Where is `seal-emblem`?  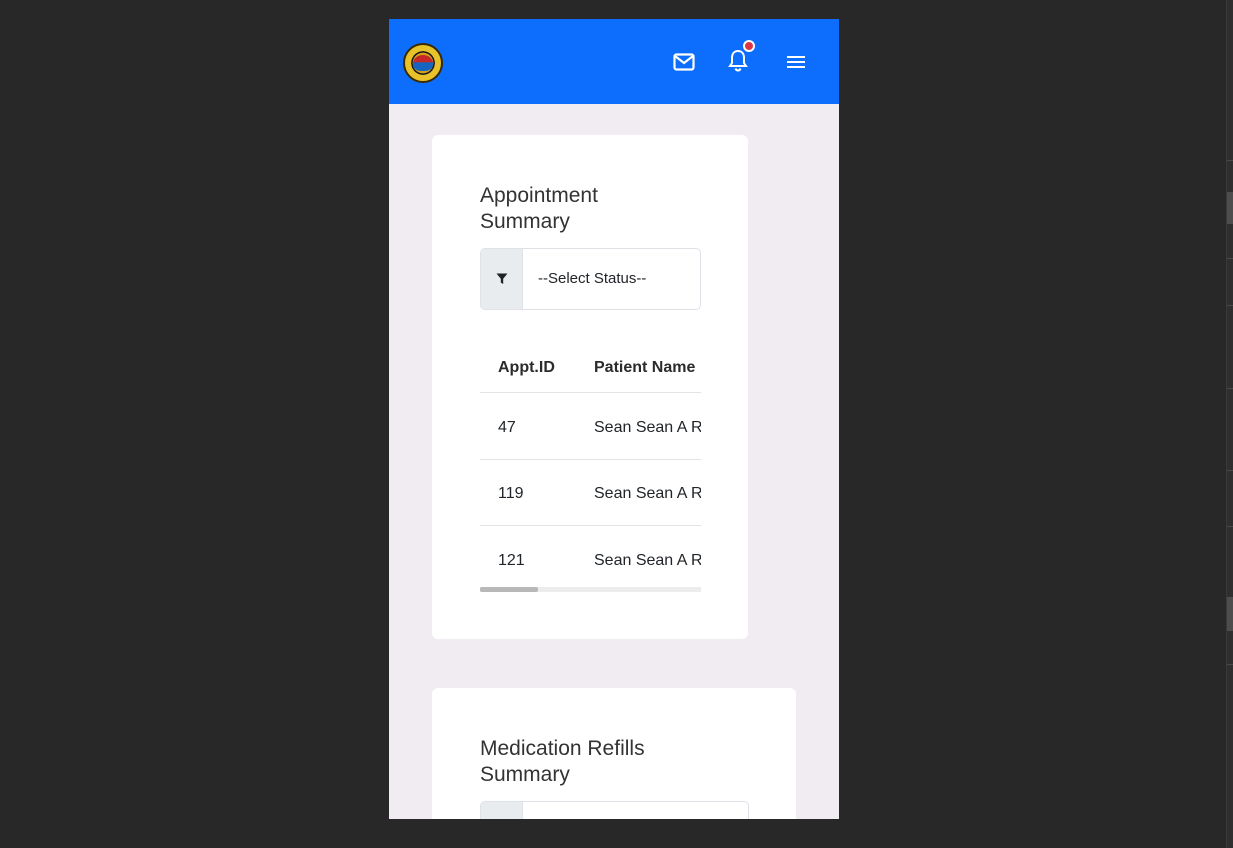
seal-emblem is located at coordinates (423, 63).